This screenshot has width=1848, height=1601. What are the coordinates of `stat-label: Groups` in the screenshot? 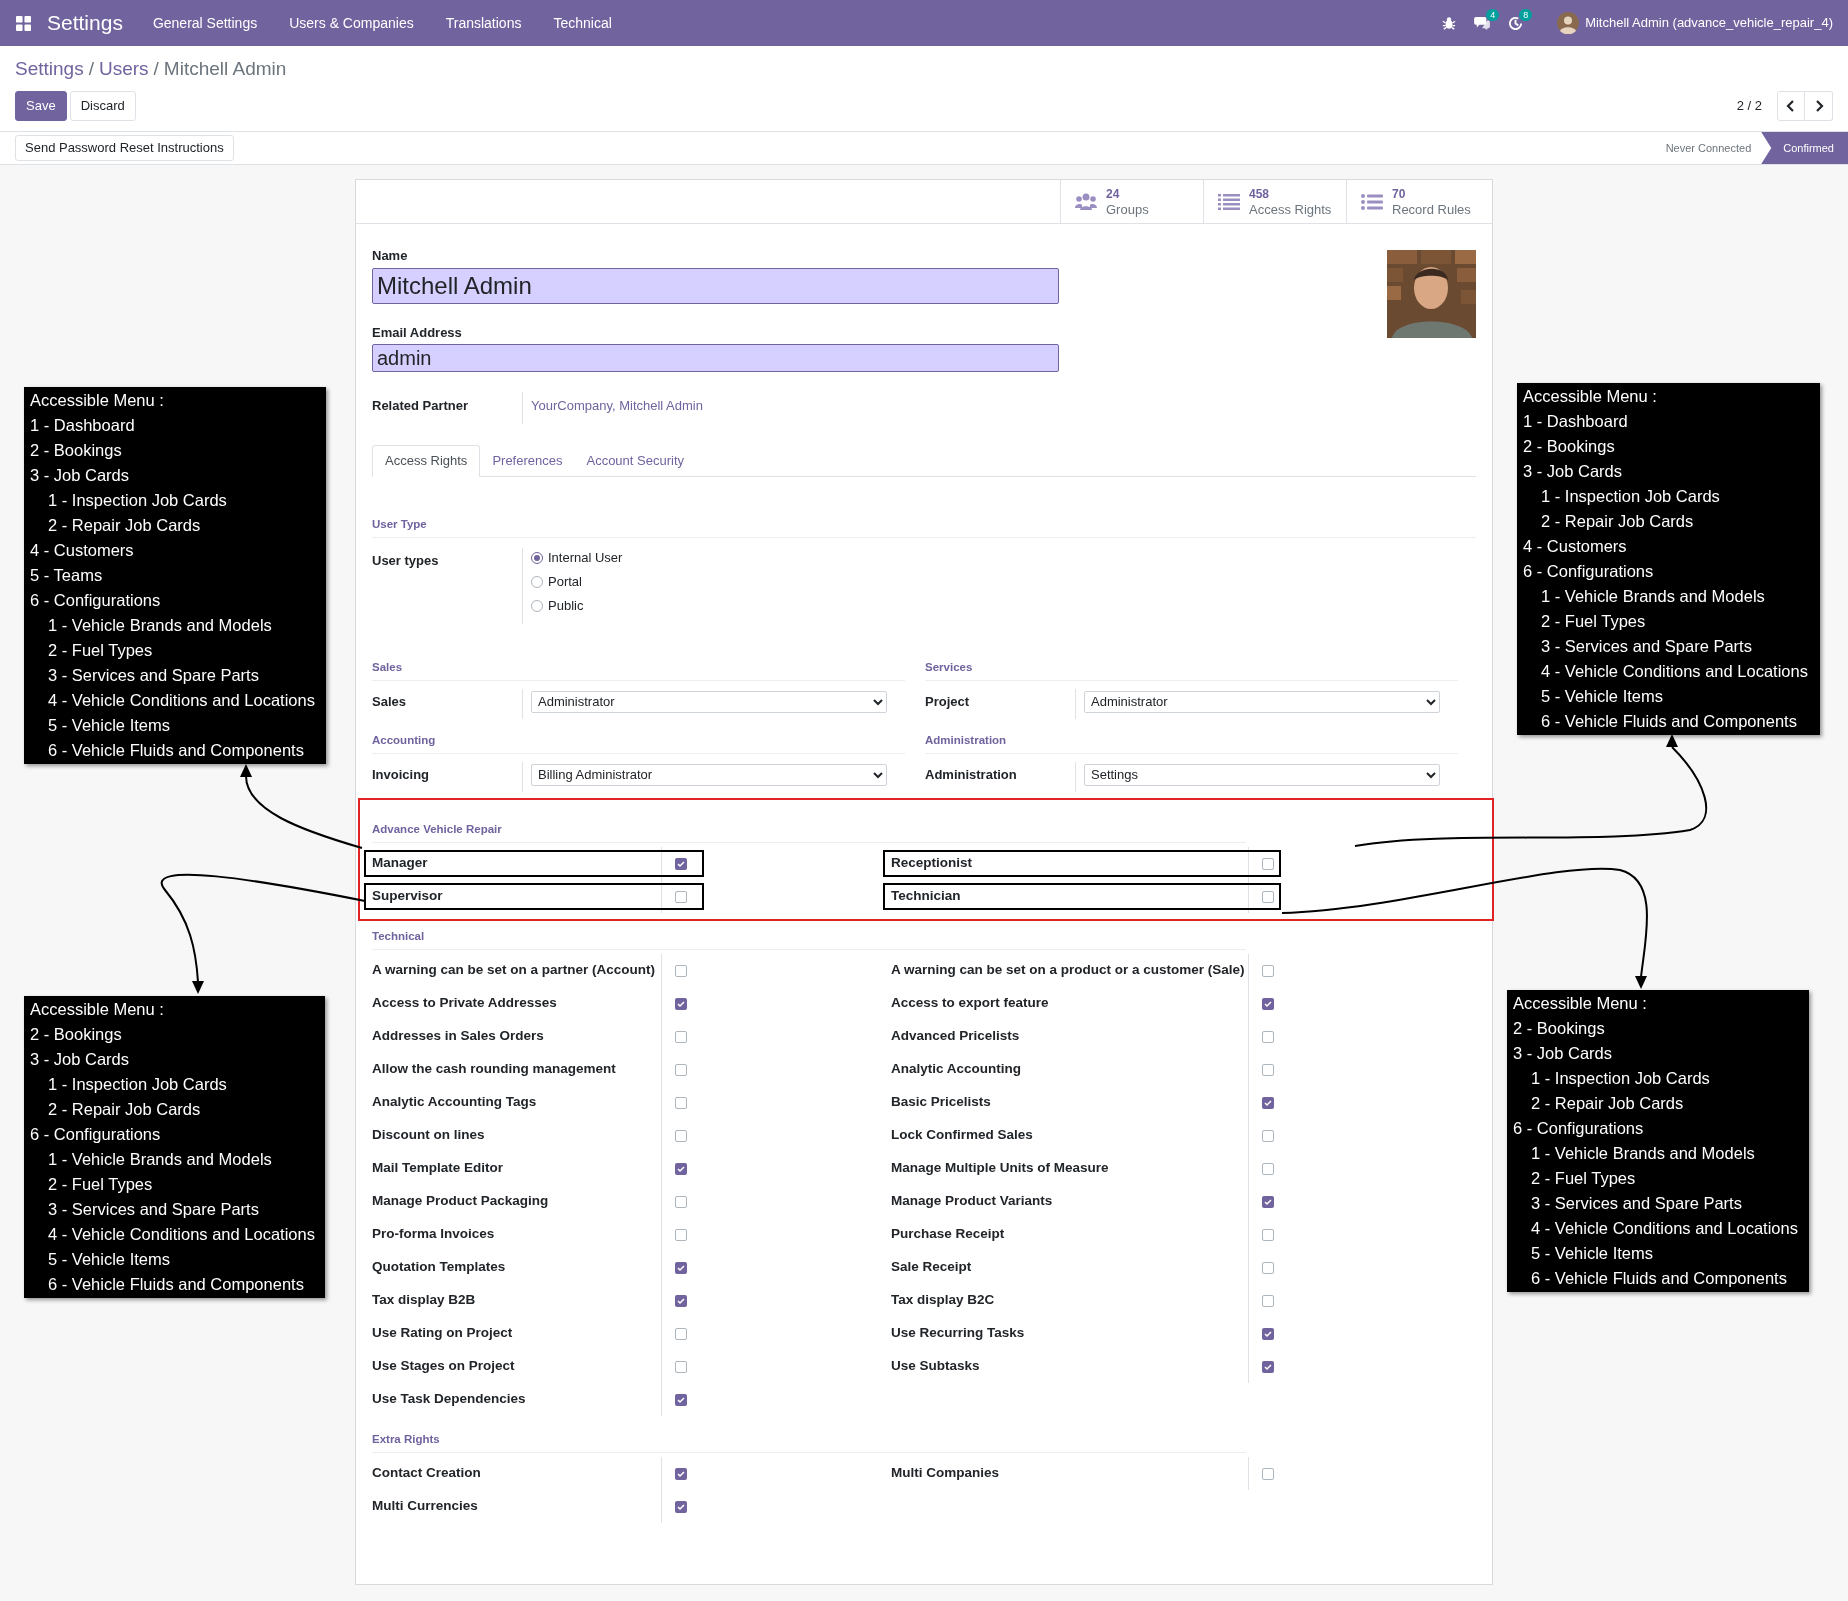 It's located at (1127, 209).